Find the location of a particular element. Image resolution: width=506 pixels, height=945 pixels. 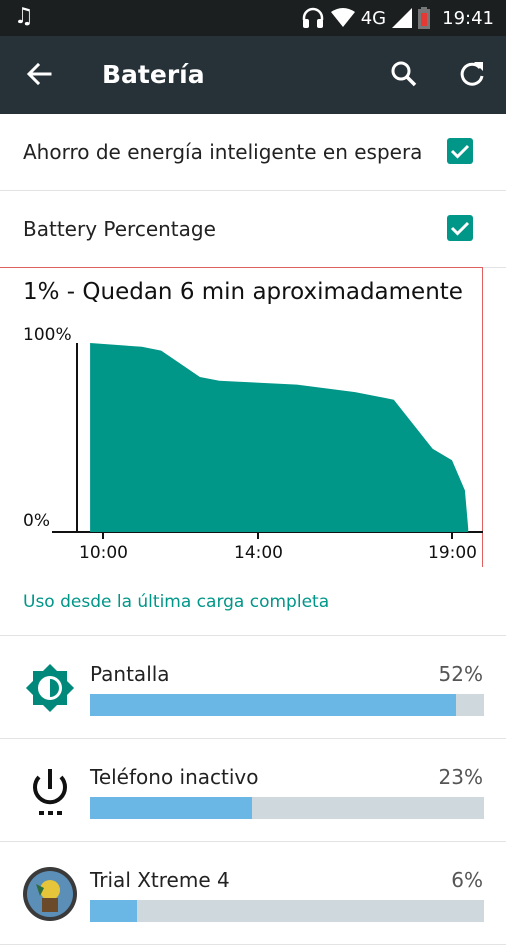

battery-level-area is located at coordinates (279, 437).